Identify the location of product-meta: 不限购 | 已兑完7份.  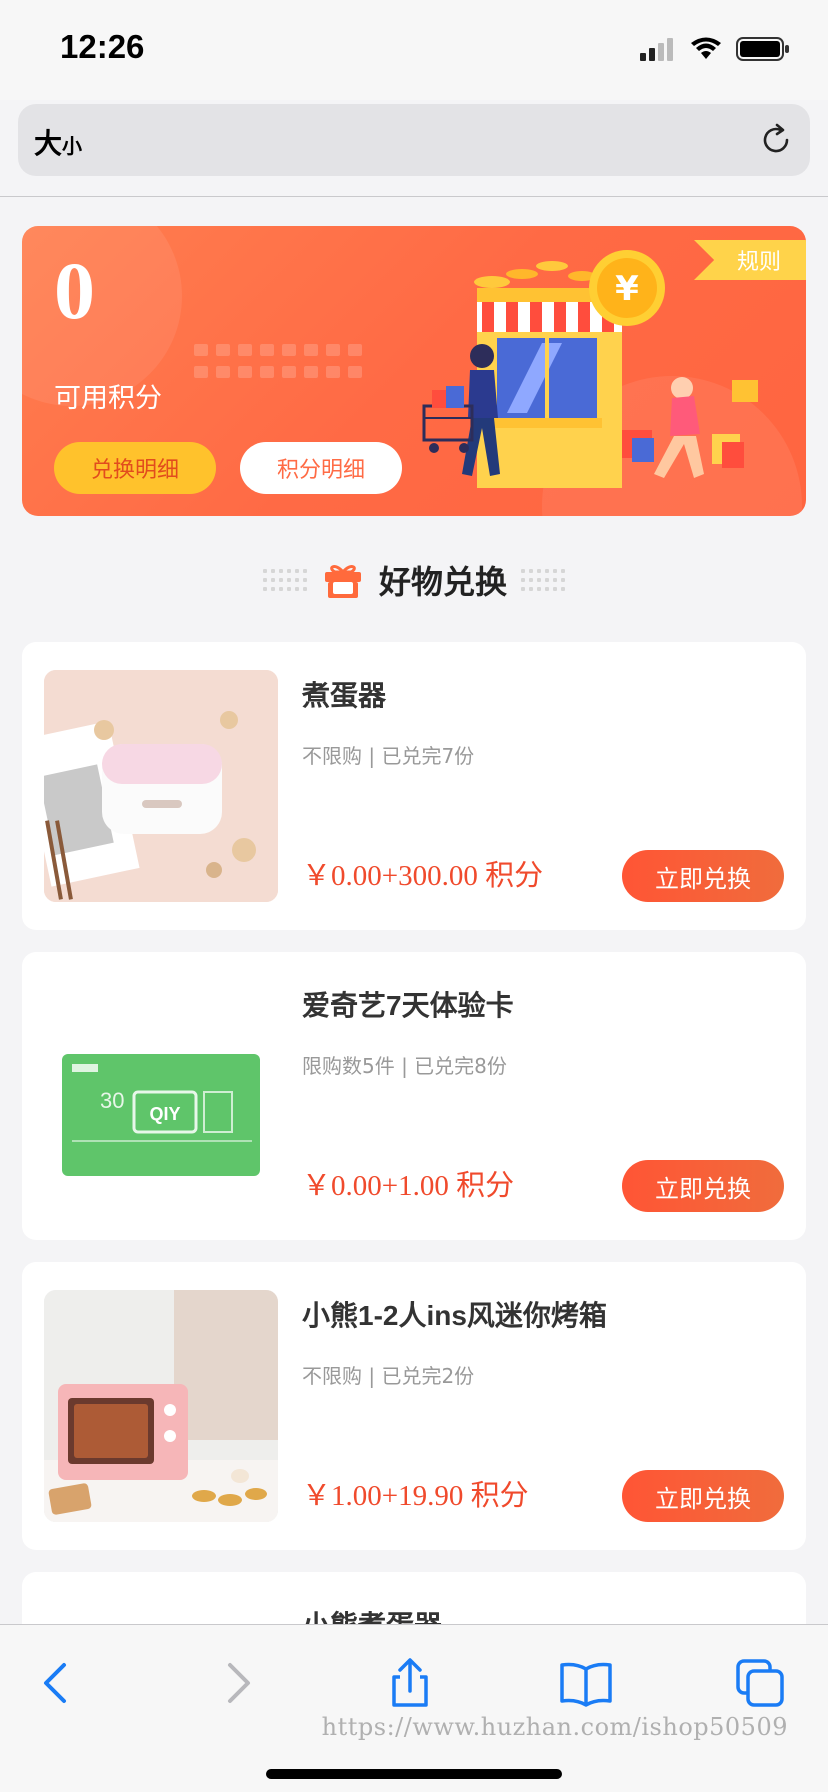
(388, 756).